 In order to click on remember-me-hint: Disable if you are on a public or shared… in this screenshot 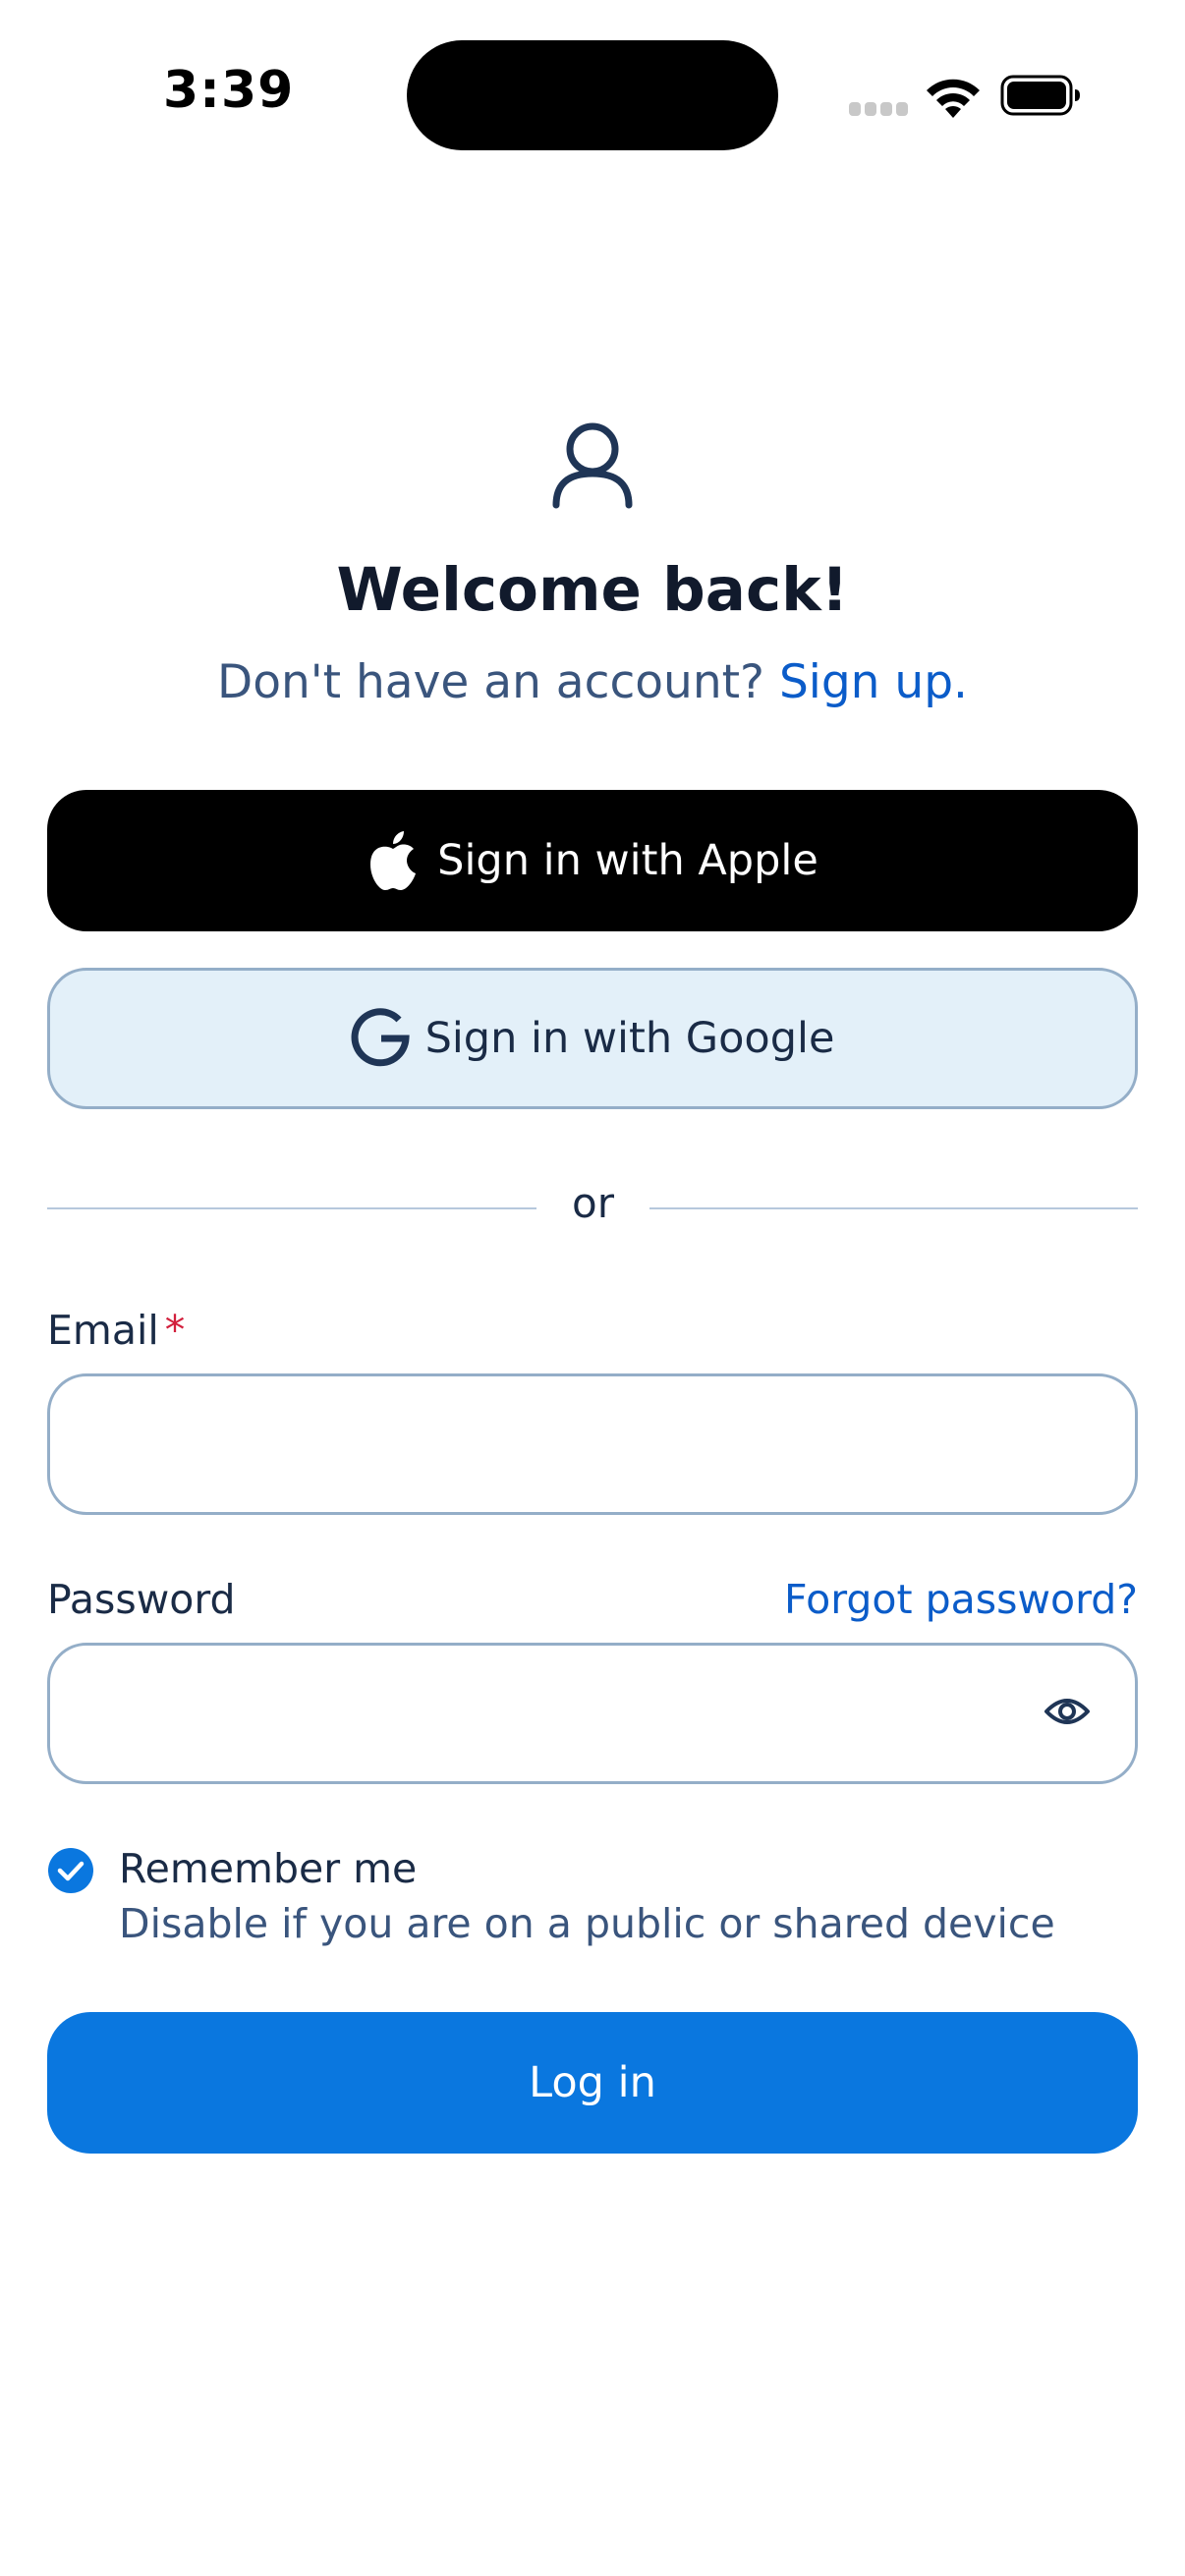, I will do `click(587, 1923)`.